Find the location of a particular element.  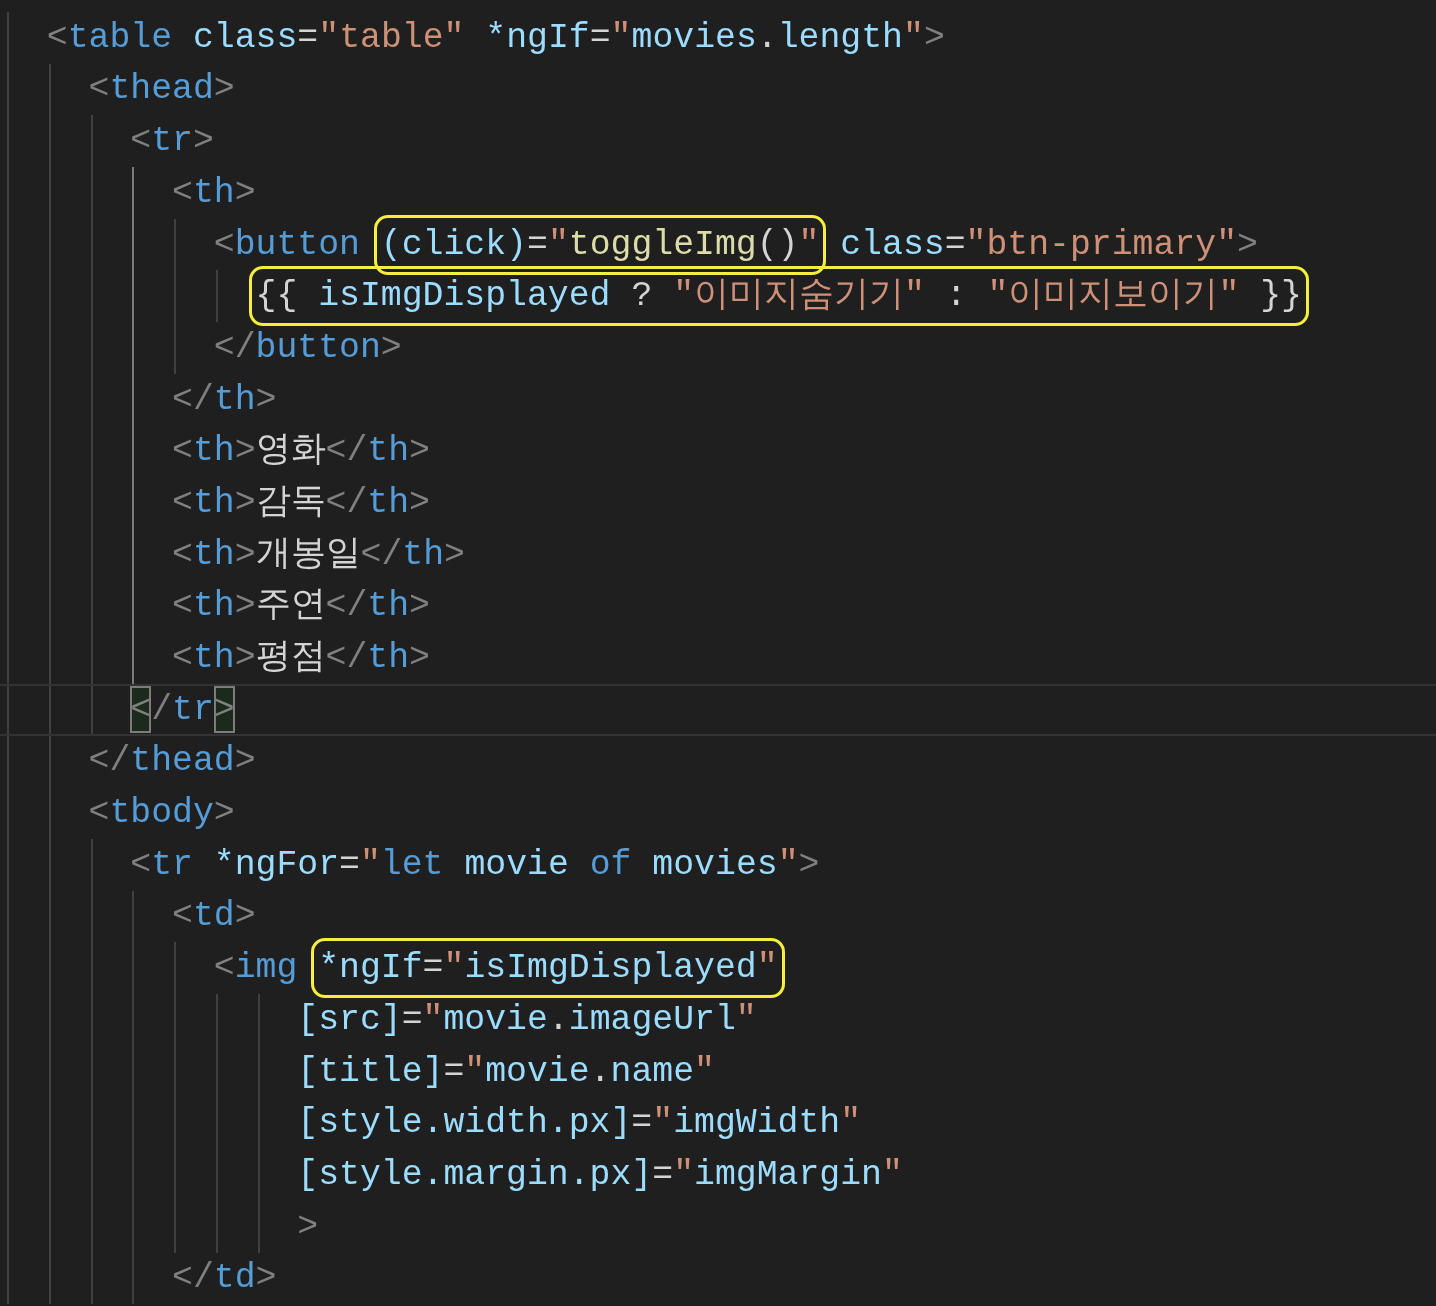

matched-bracket: > is located at coordinates (224, 709).